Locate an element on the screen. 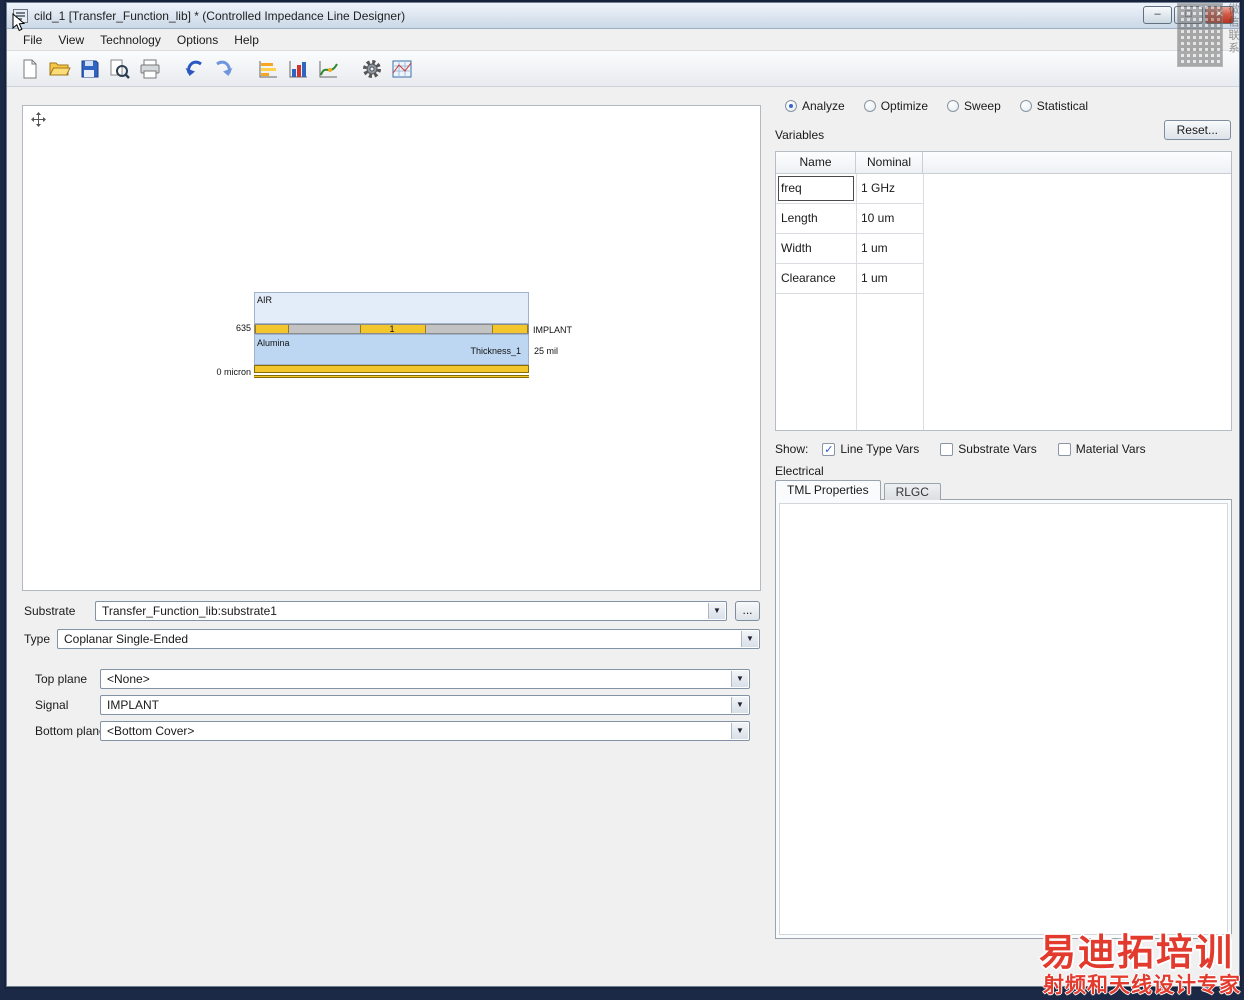  open-folder-button is located at coordinates (60, 69).